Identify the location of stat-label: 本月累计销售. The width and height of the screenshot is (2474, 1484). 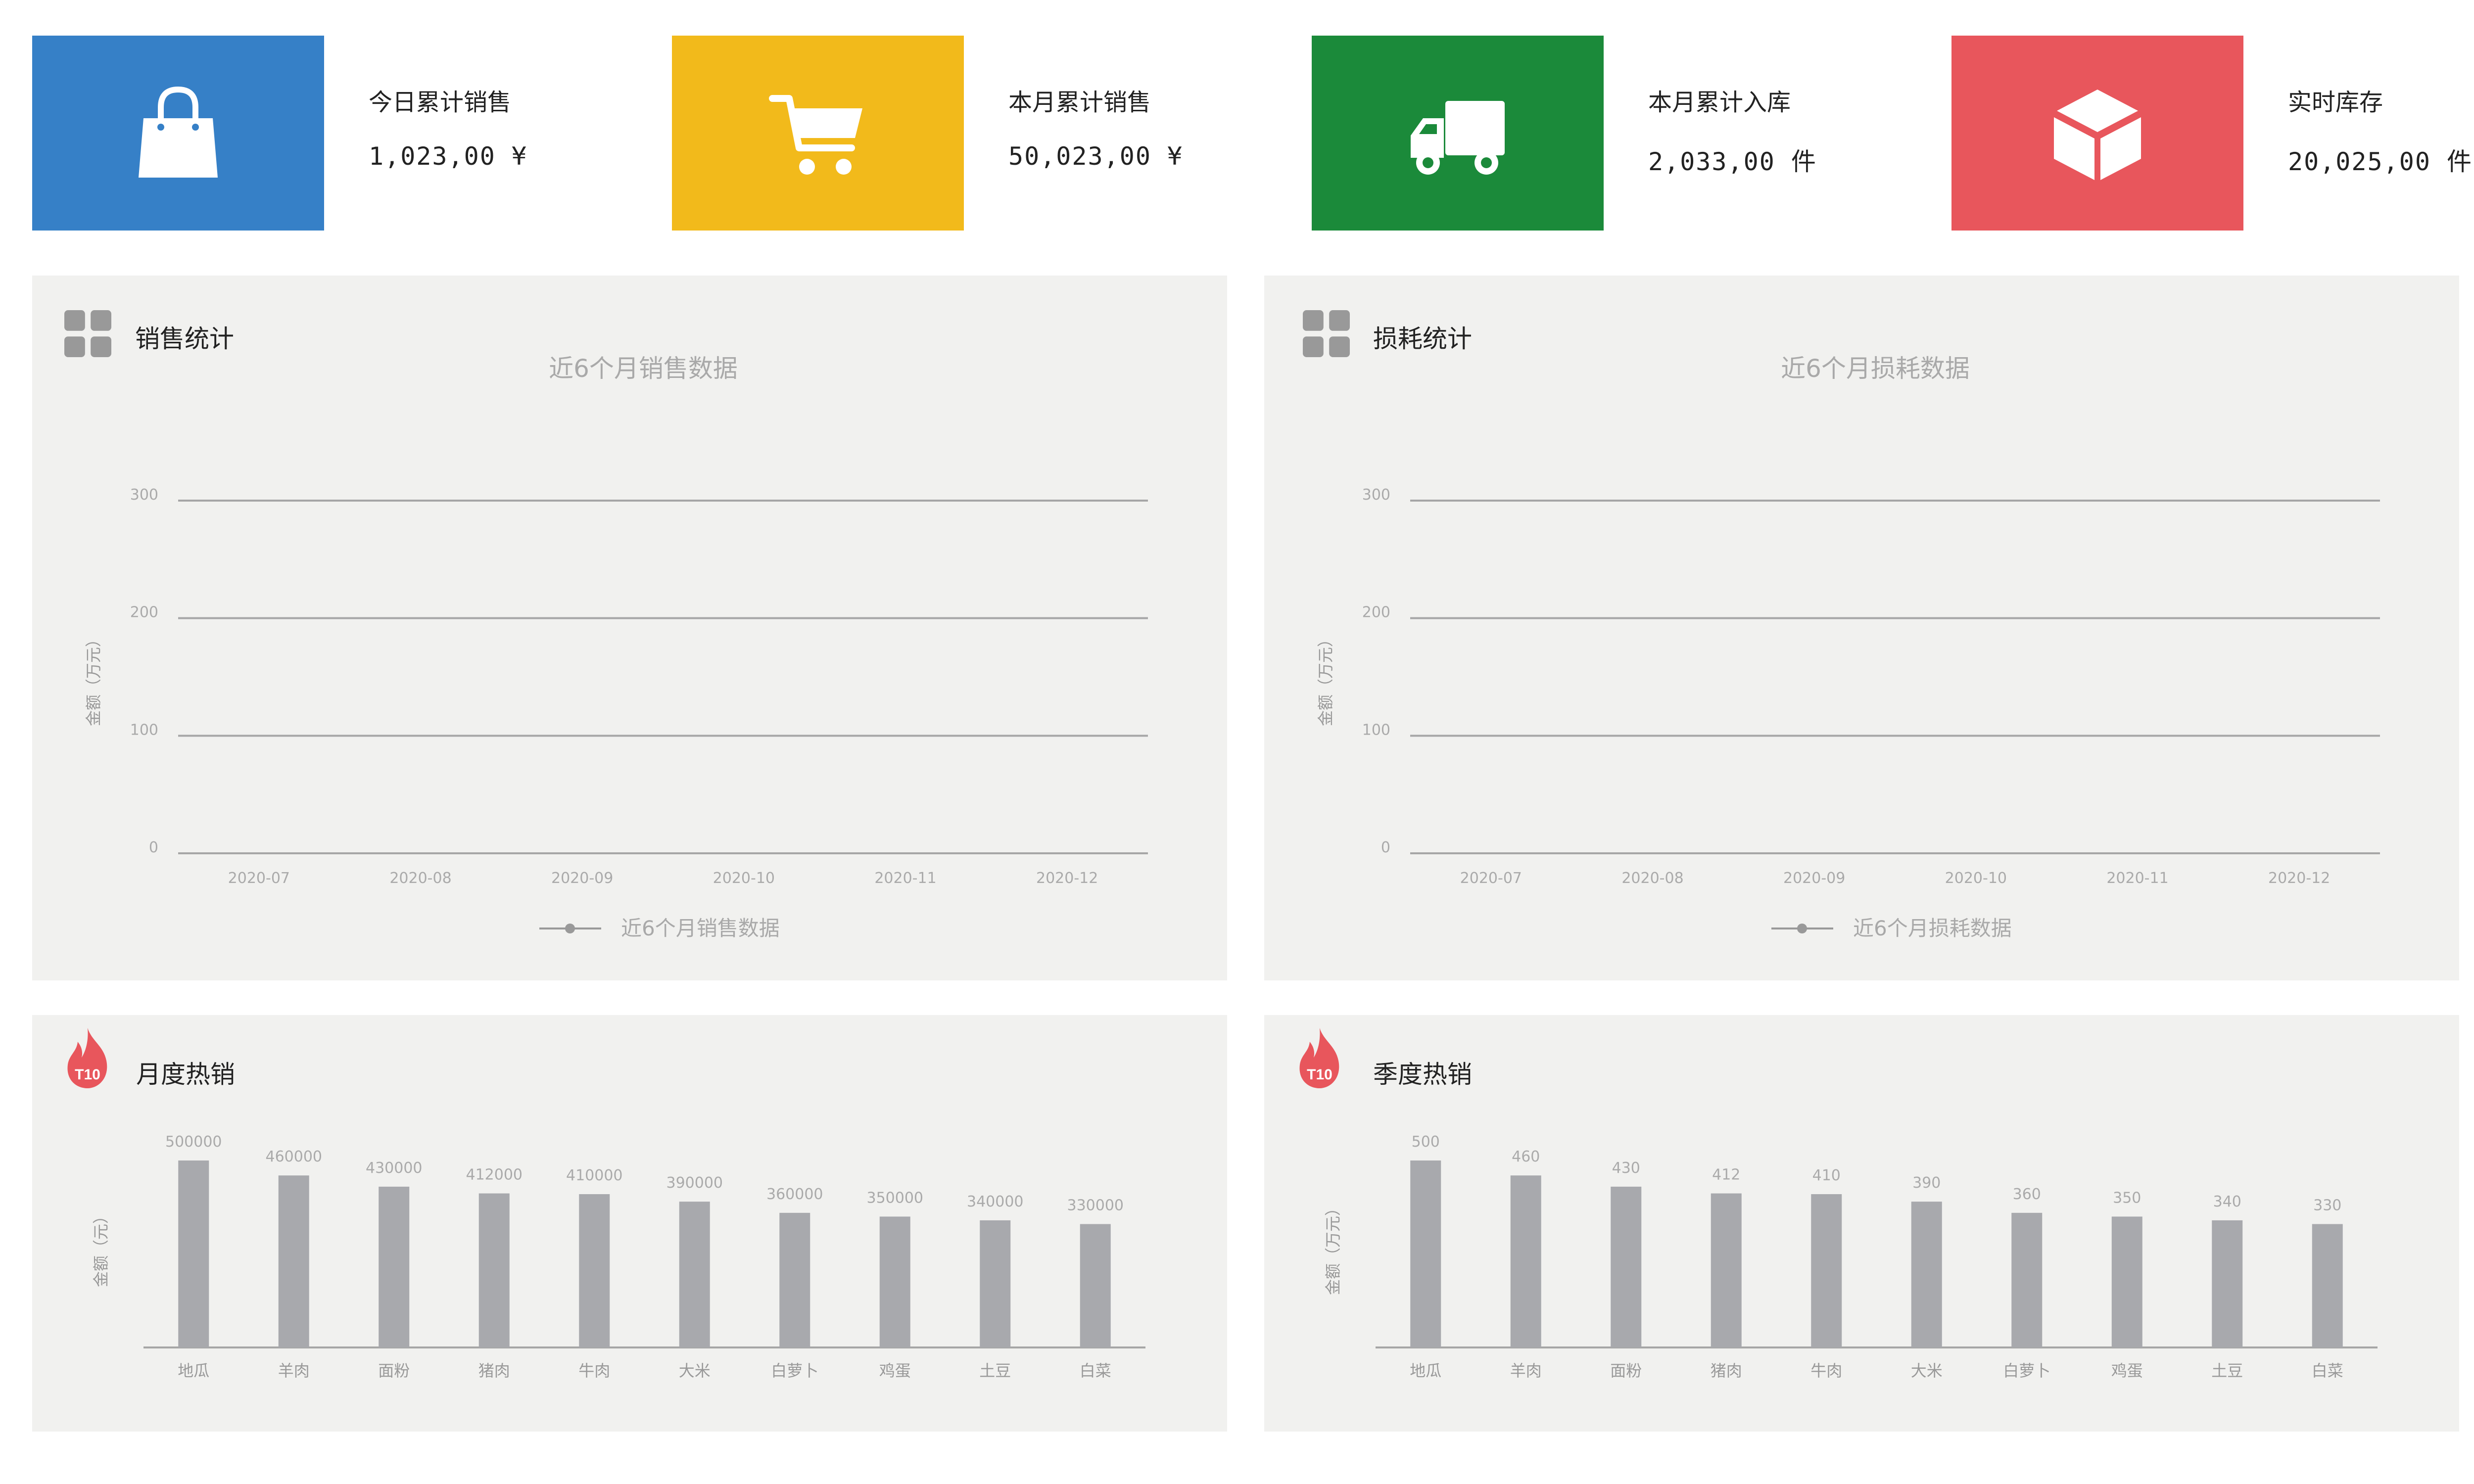
(1079, 102).